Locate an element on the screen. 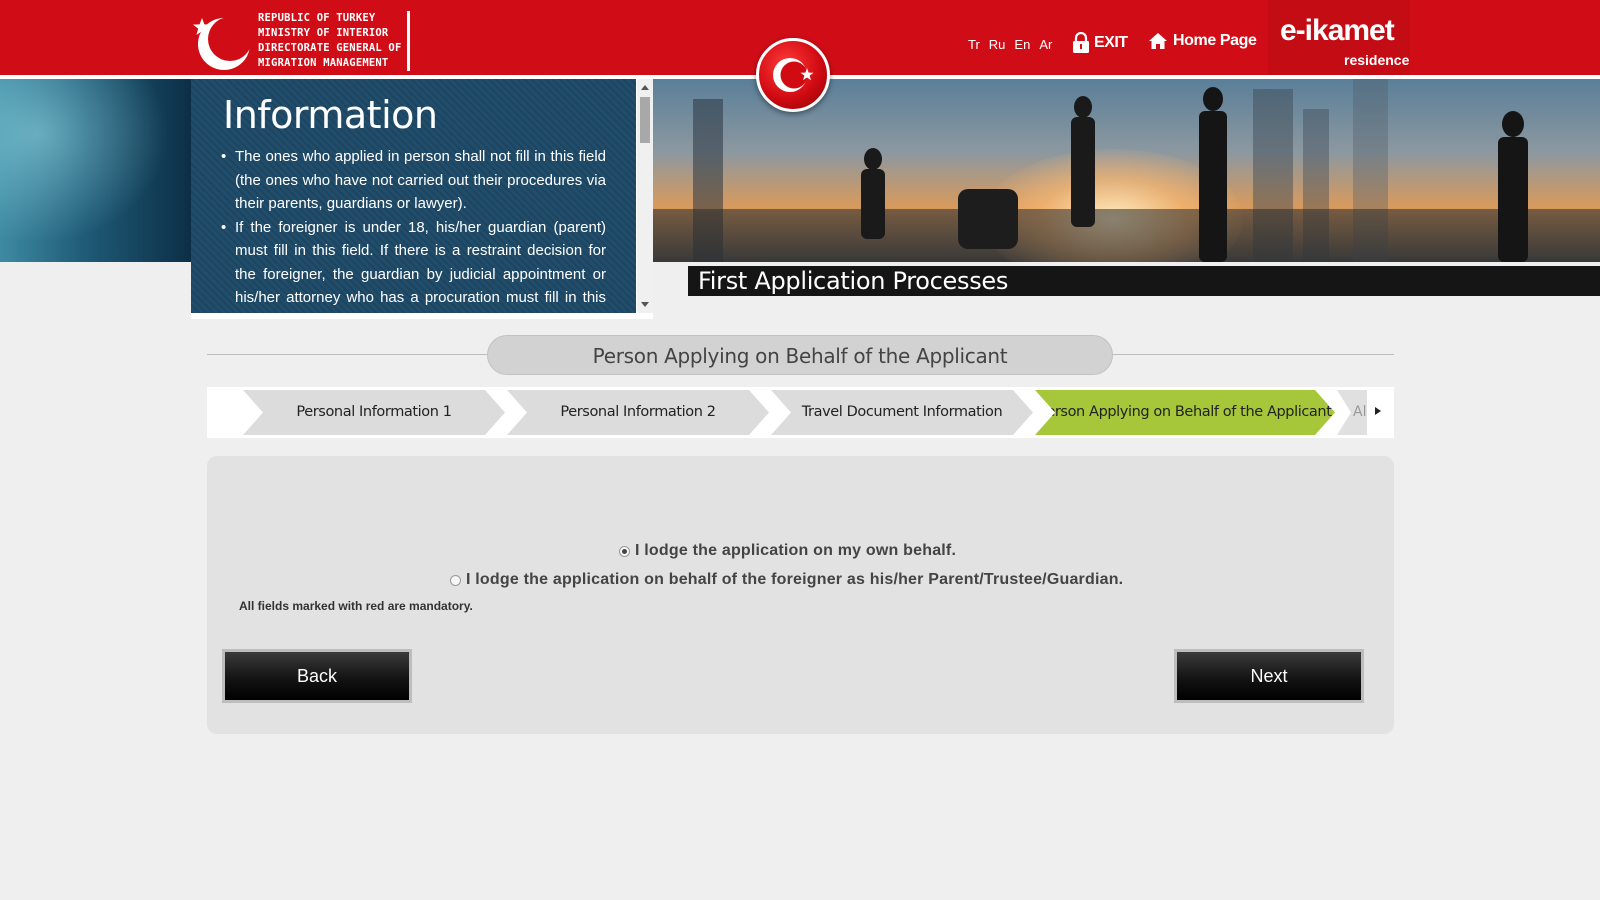 The height and width of the screenshot is (900, 1600). lock-icon is located at coordinates (1081, 42).